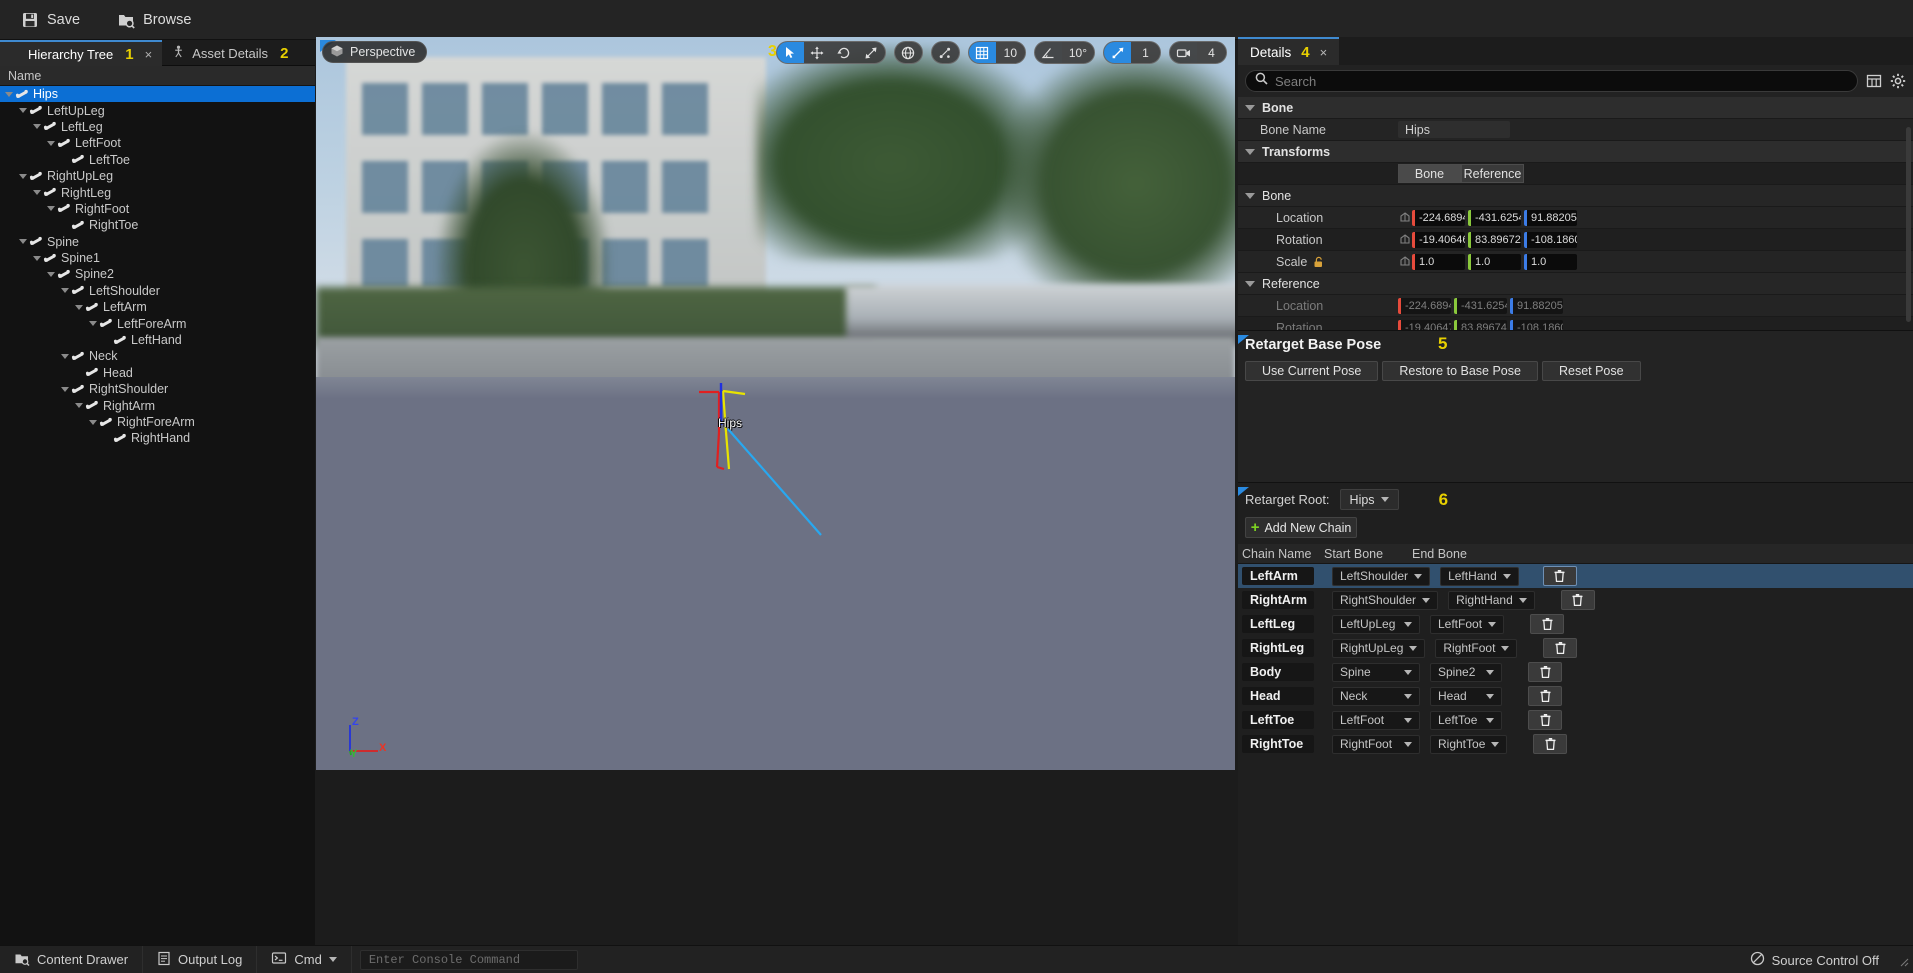  What do you see at coordinates (908, 52) in the screenshot?
I see `globe-icon` at bounding box center [908, 52].